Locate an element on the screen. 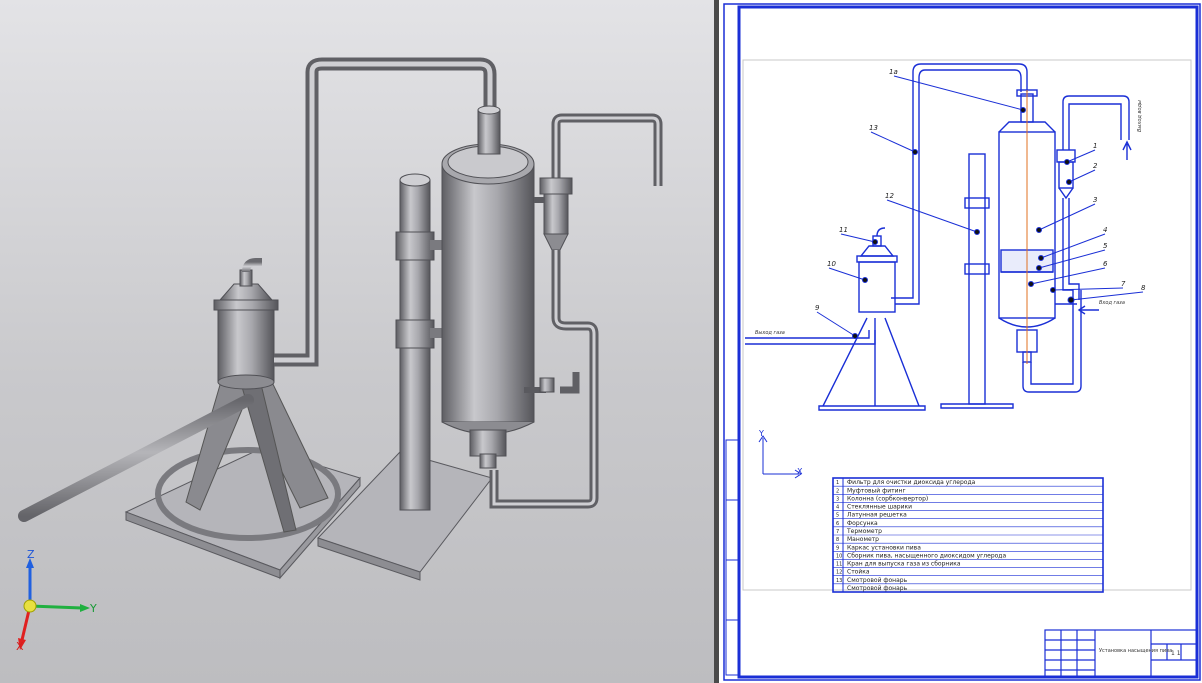  spec-row: 6 Форсунка is located at coordinates (968, 522).